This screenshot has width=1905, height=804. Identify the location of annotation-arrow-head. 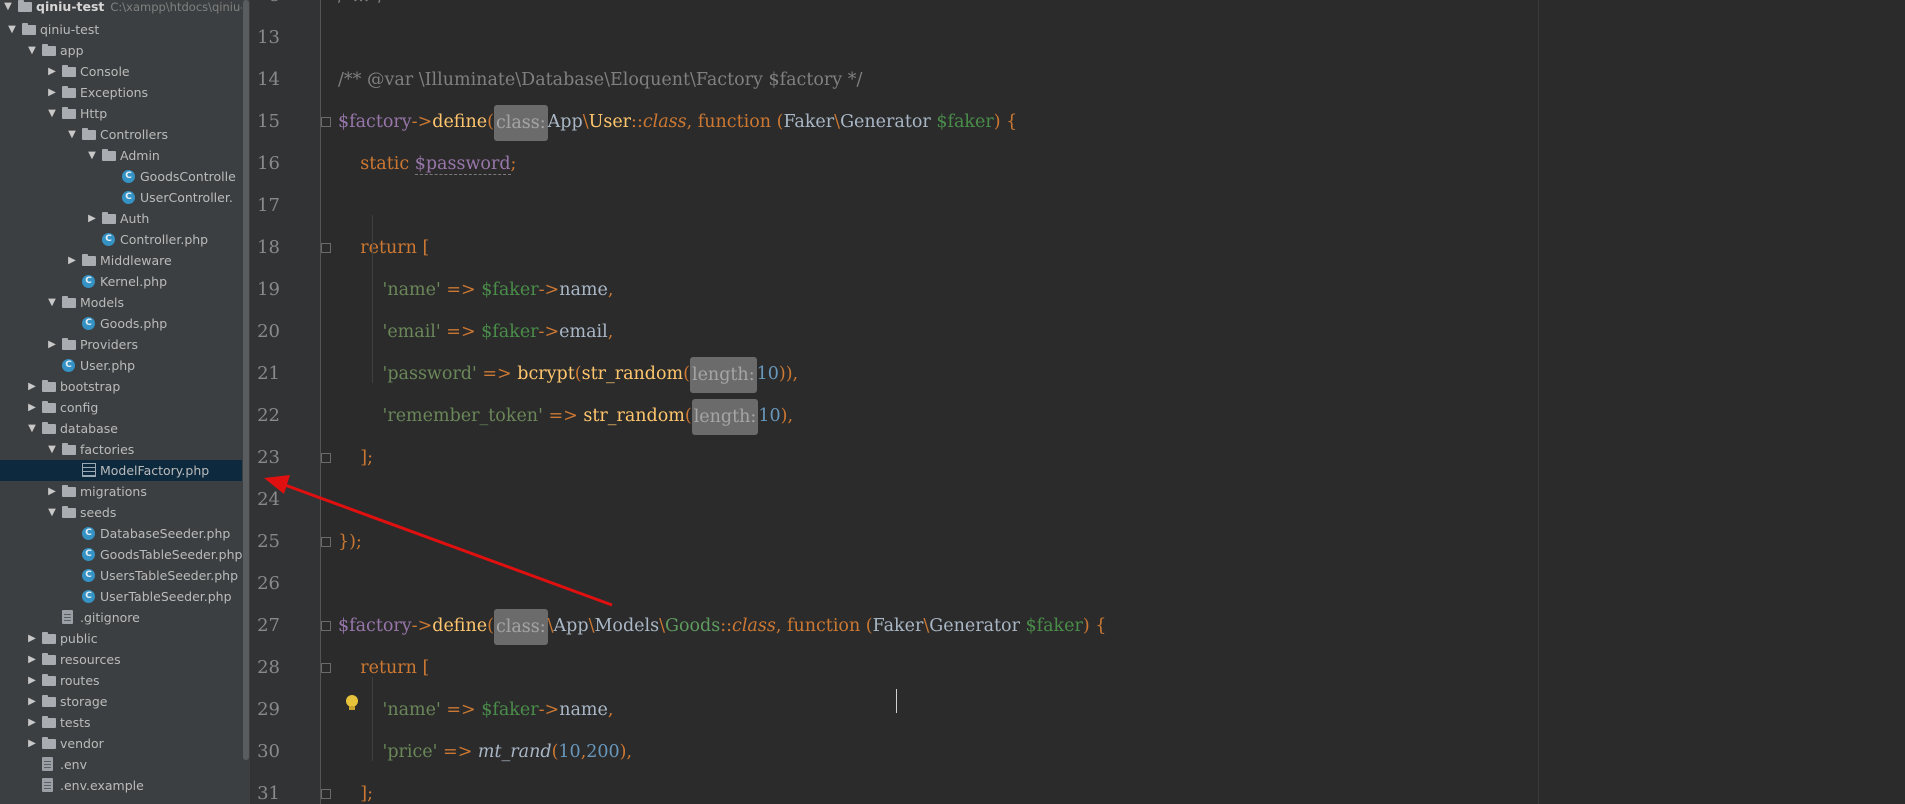
(277, 484).